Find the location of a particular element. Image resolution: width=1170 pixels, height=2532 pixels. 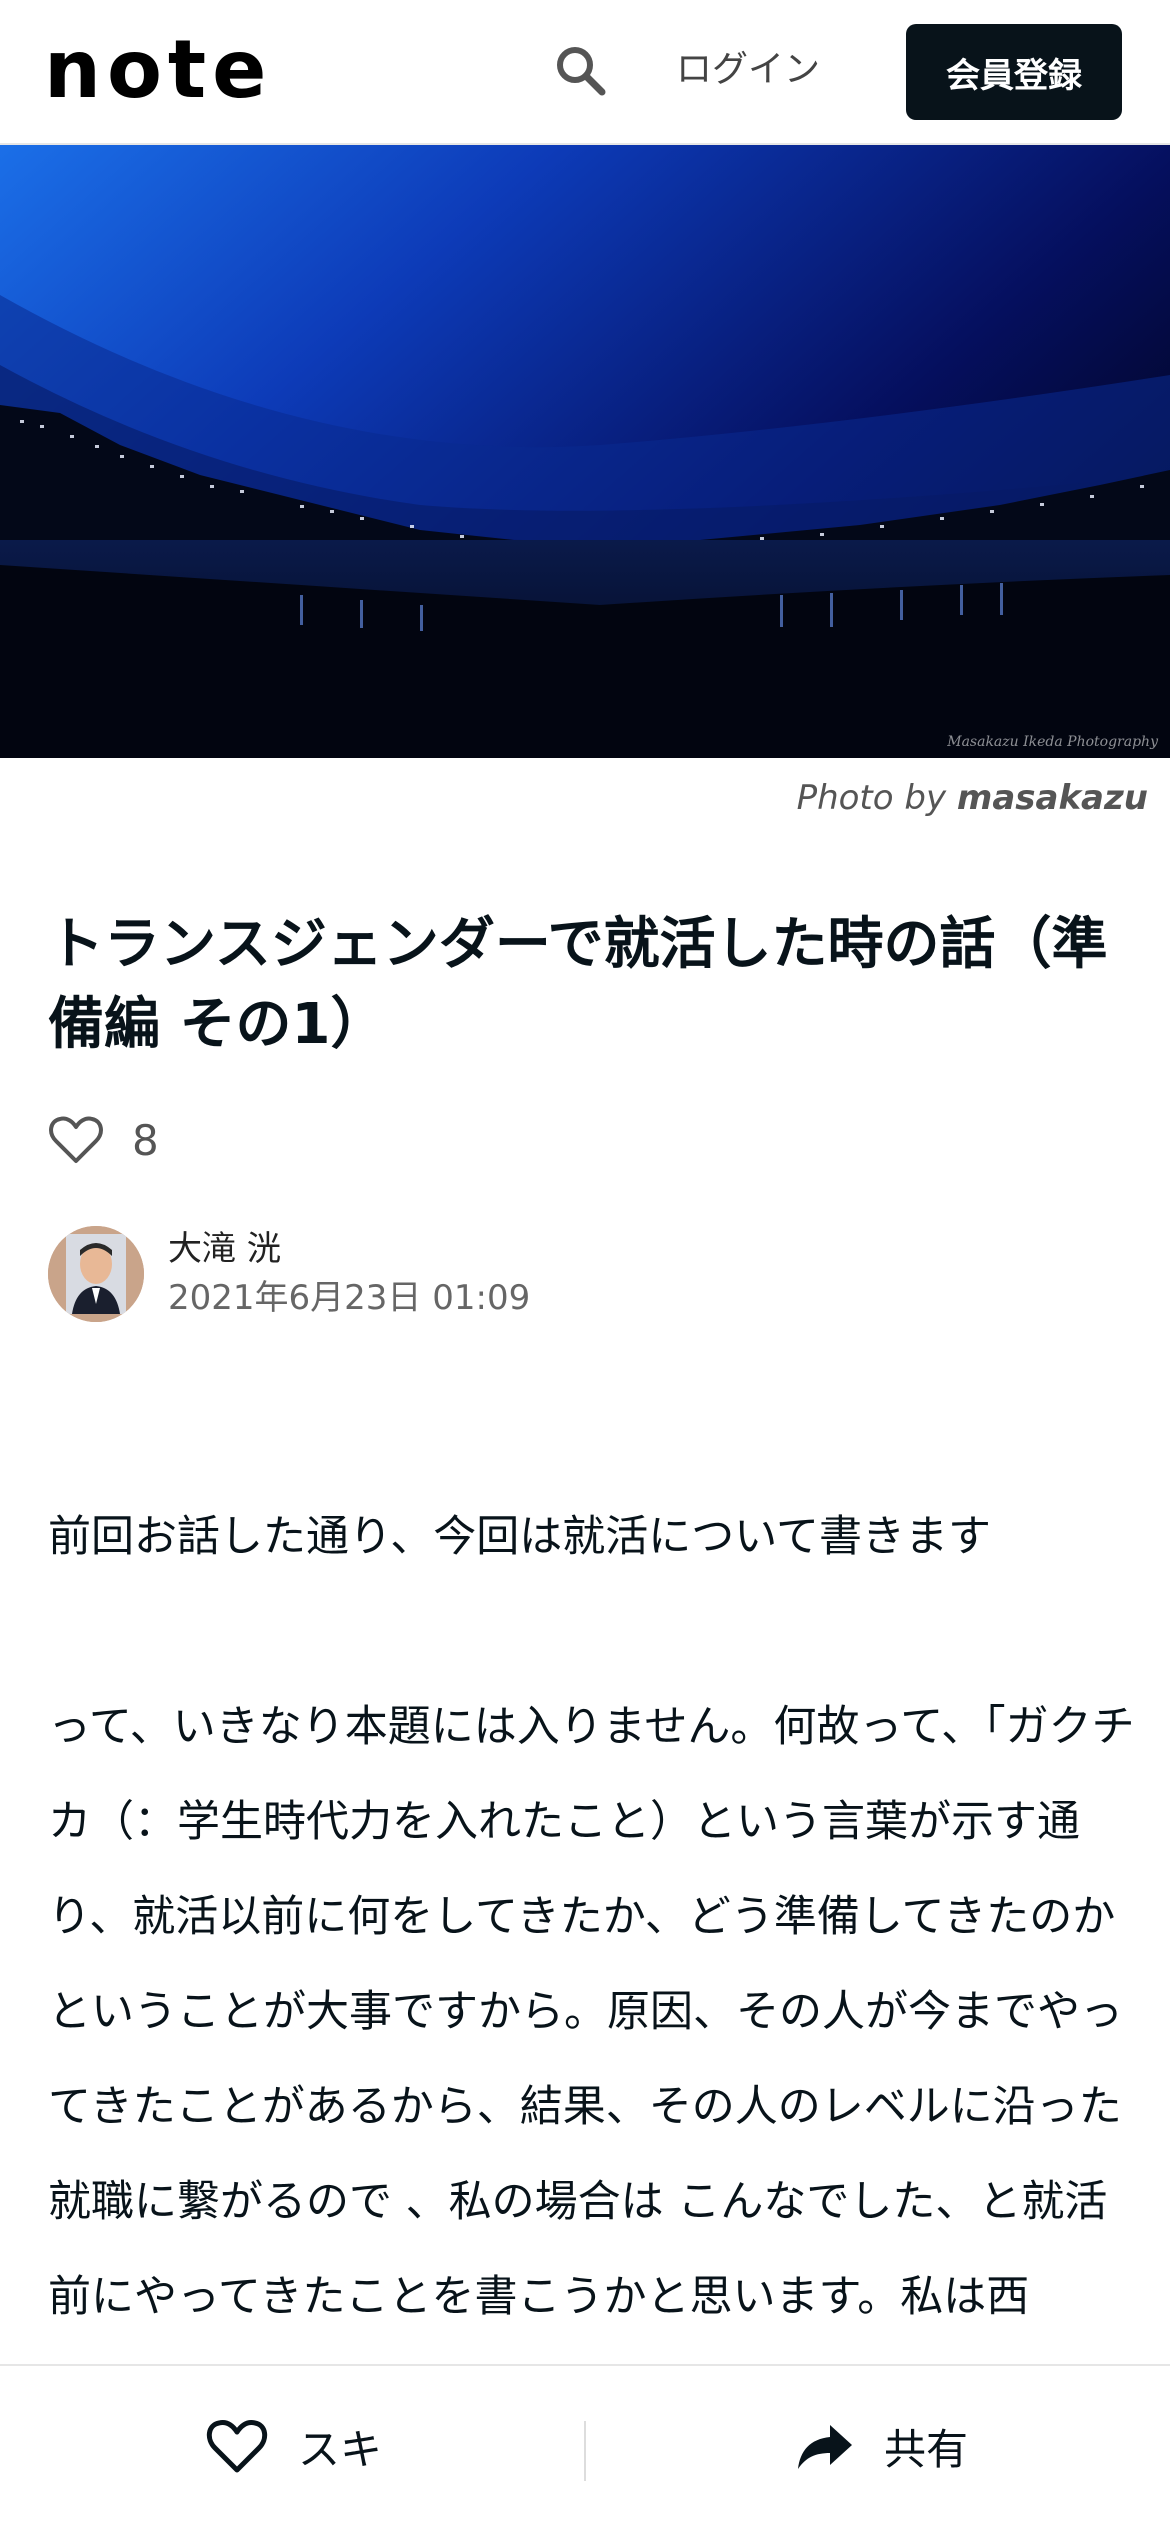

top-header: note ログイン 会員登録 is located at coordinates (585, 72).